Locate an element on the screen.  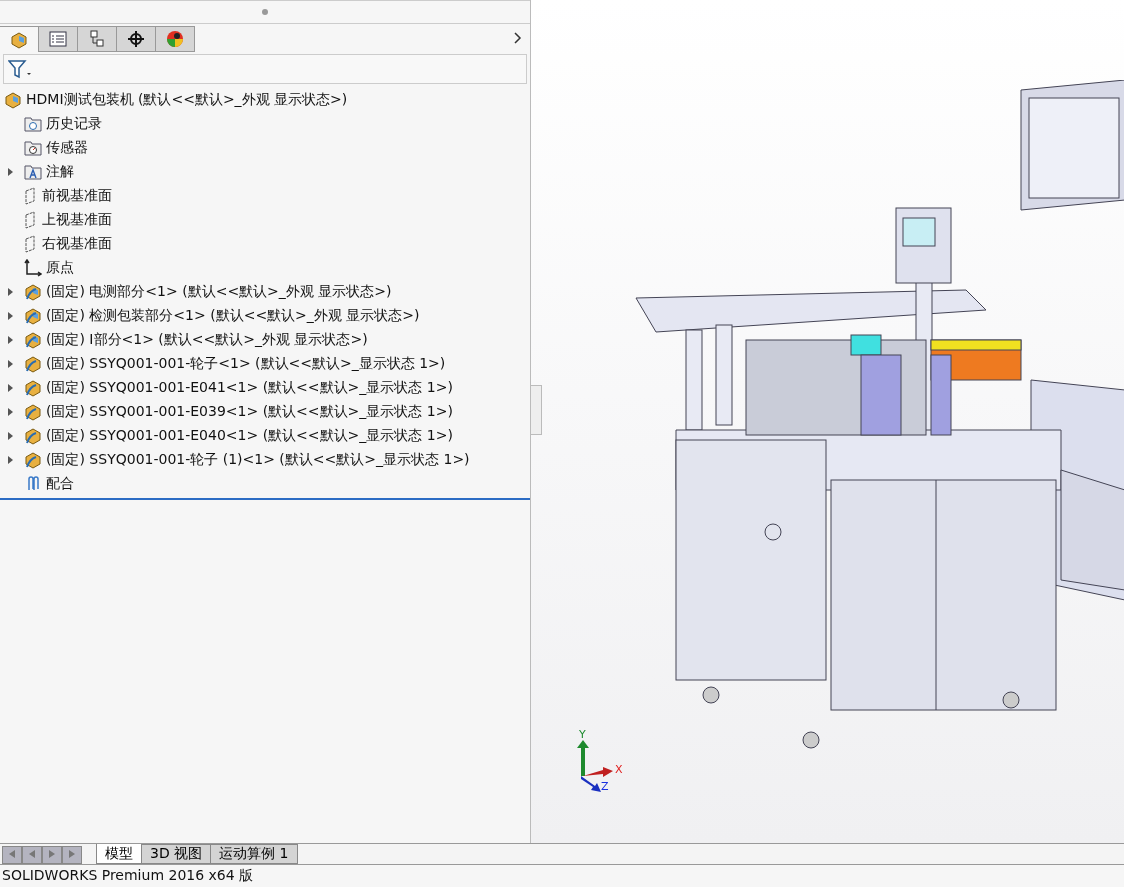
tree-item-label: 前视基准面 is located at coordinates (77, 196).